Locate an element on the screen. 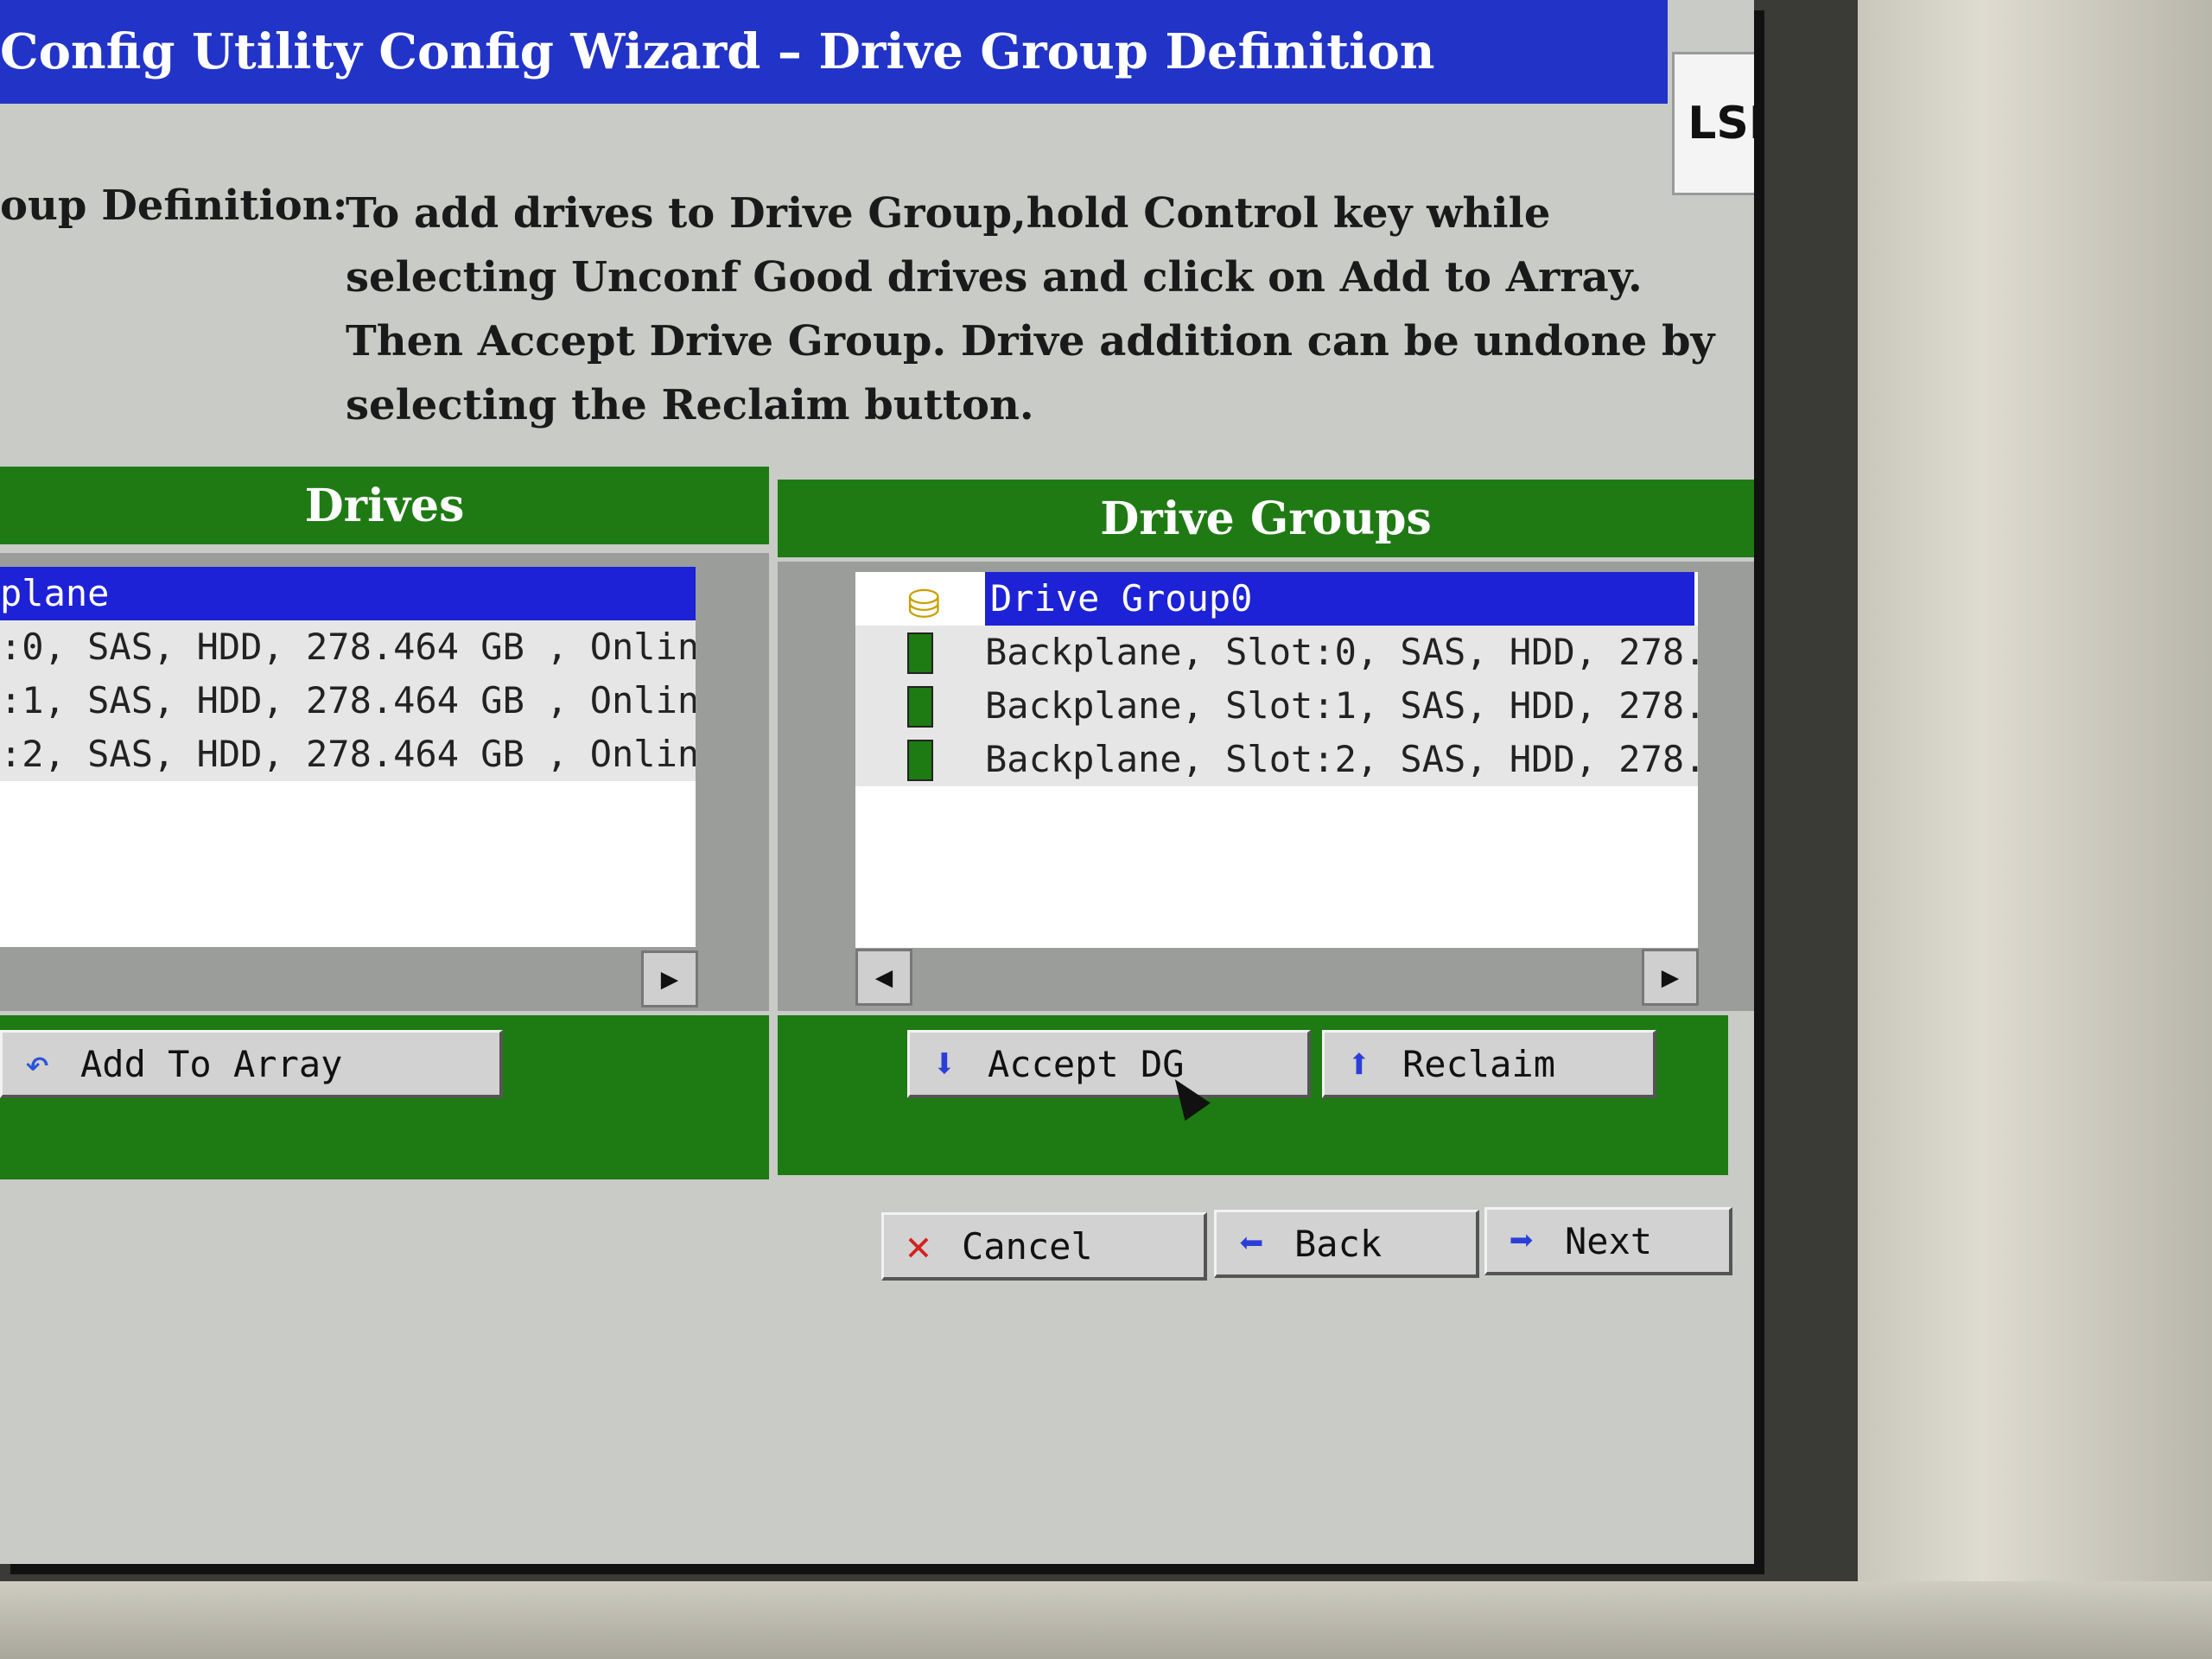  group-member-row: Backplane, Slot:2, SAS, HDD, 278.46 is located at coordinates (1276, 759).